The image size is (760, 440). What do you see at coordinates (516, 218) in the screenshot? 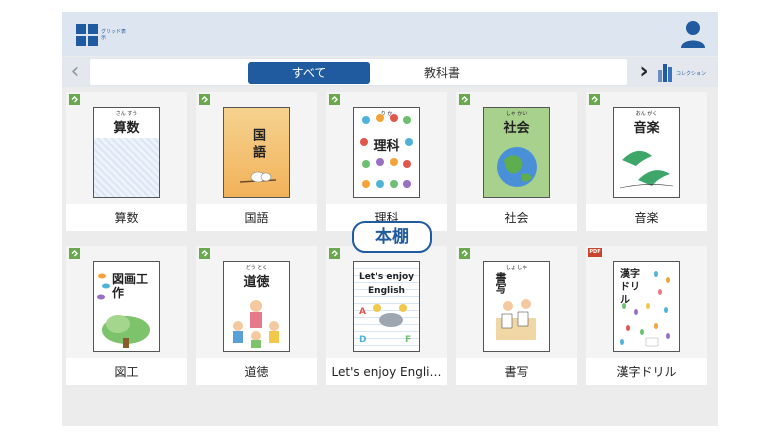
I see `book-title: 社会` at bounding box center [516, 218].